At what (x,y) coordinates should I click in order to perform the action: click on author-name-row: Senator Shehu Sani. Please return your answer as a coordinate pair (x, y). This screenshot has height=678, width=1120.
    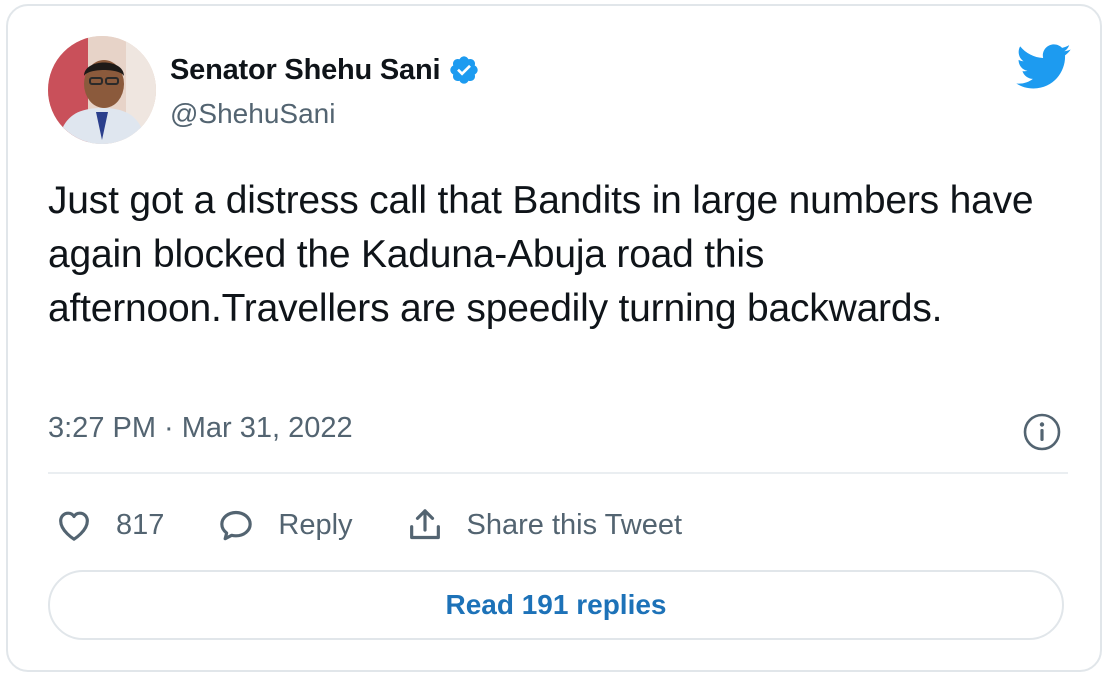
    Looking at the image, I should click on (325, 70).